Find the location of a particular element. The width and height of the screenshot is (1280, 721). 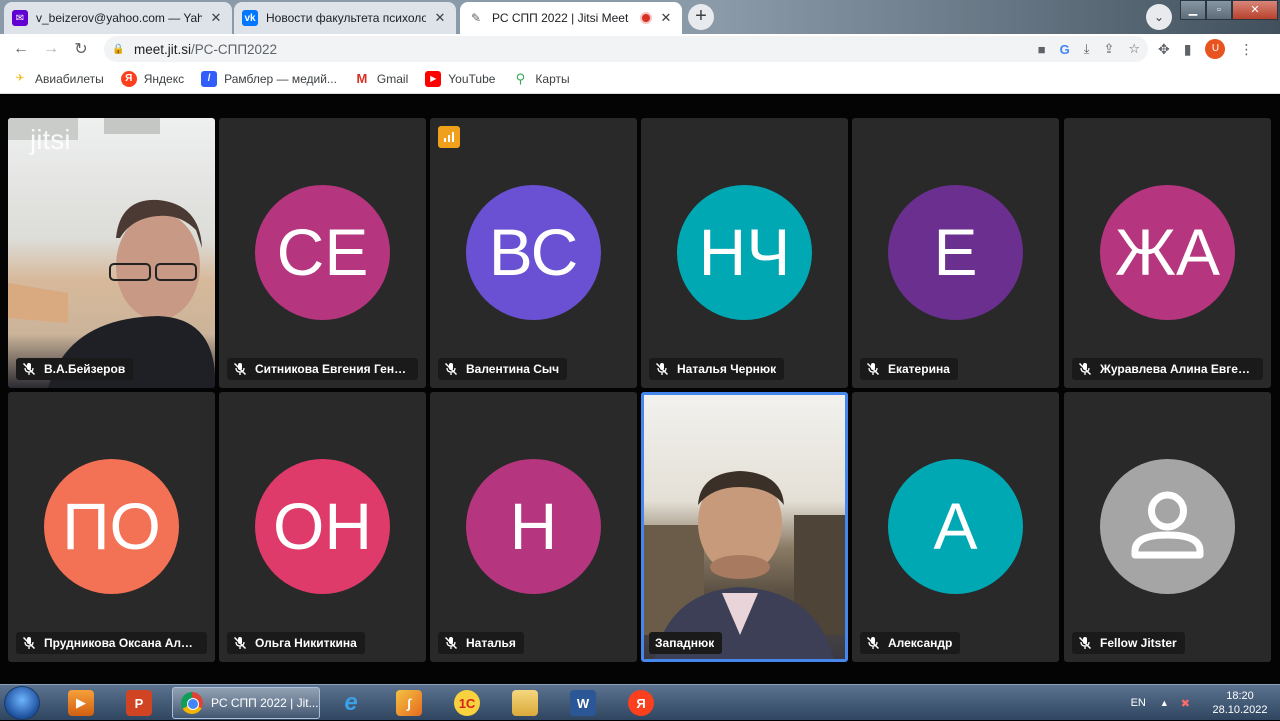

participant-tile: Н Наталья is located at coordinates (533, 527).